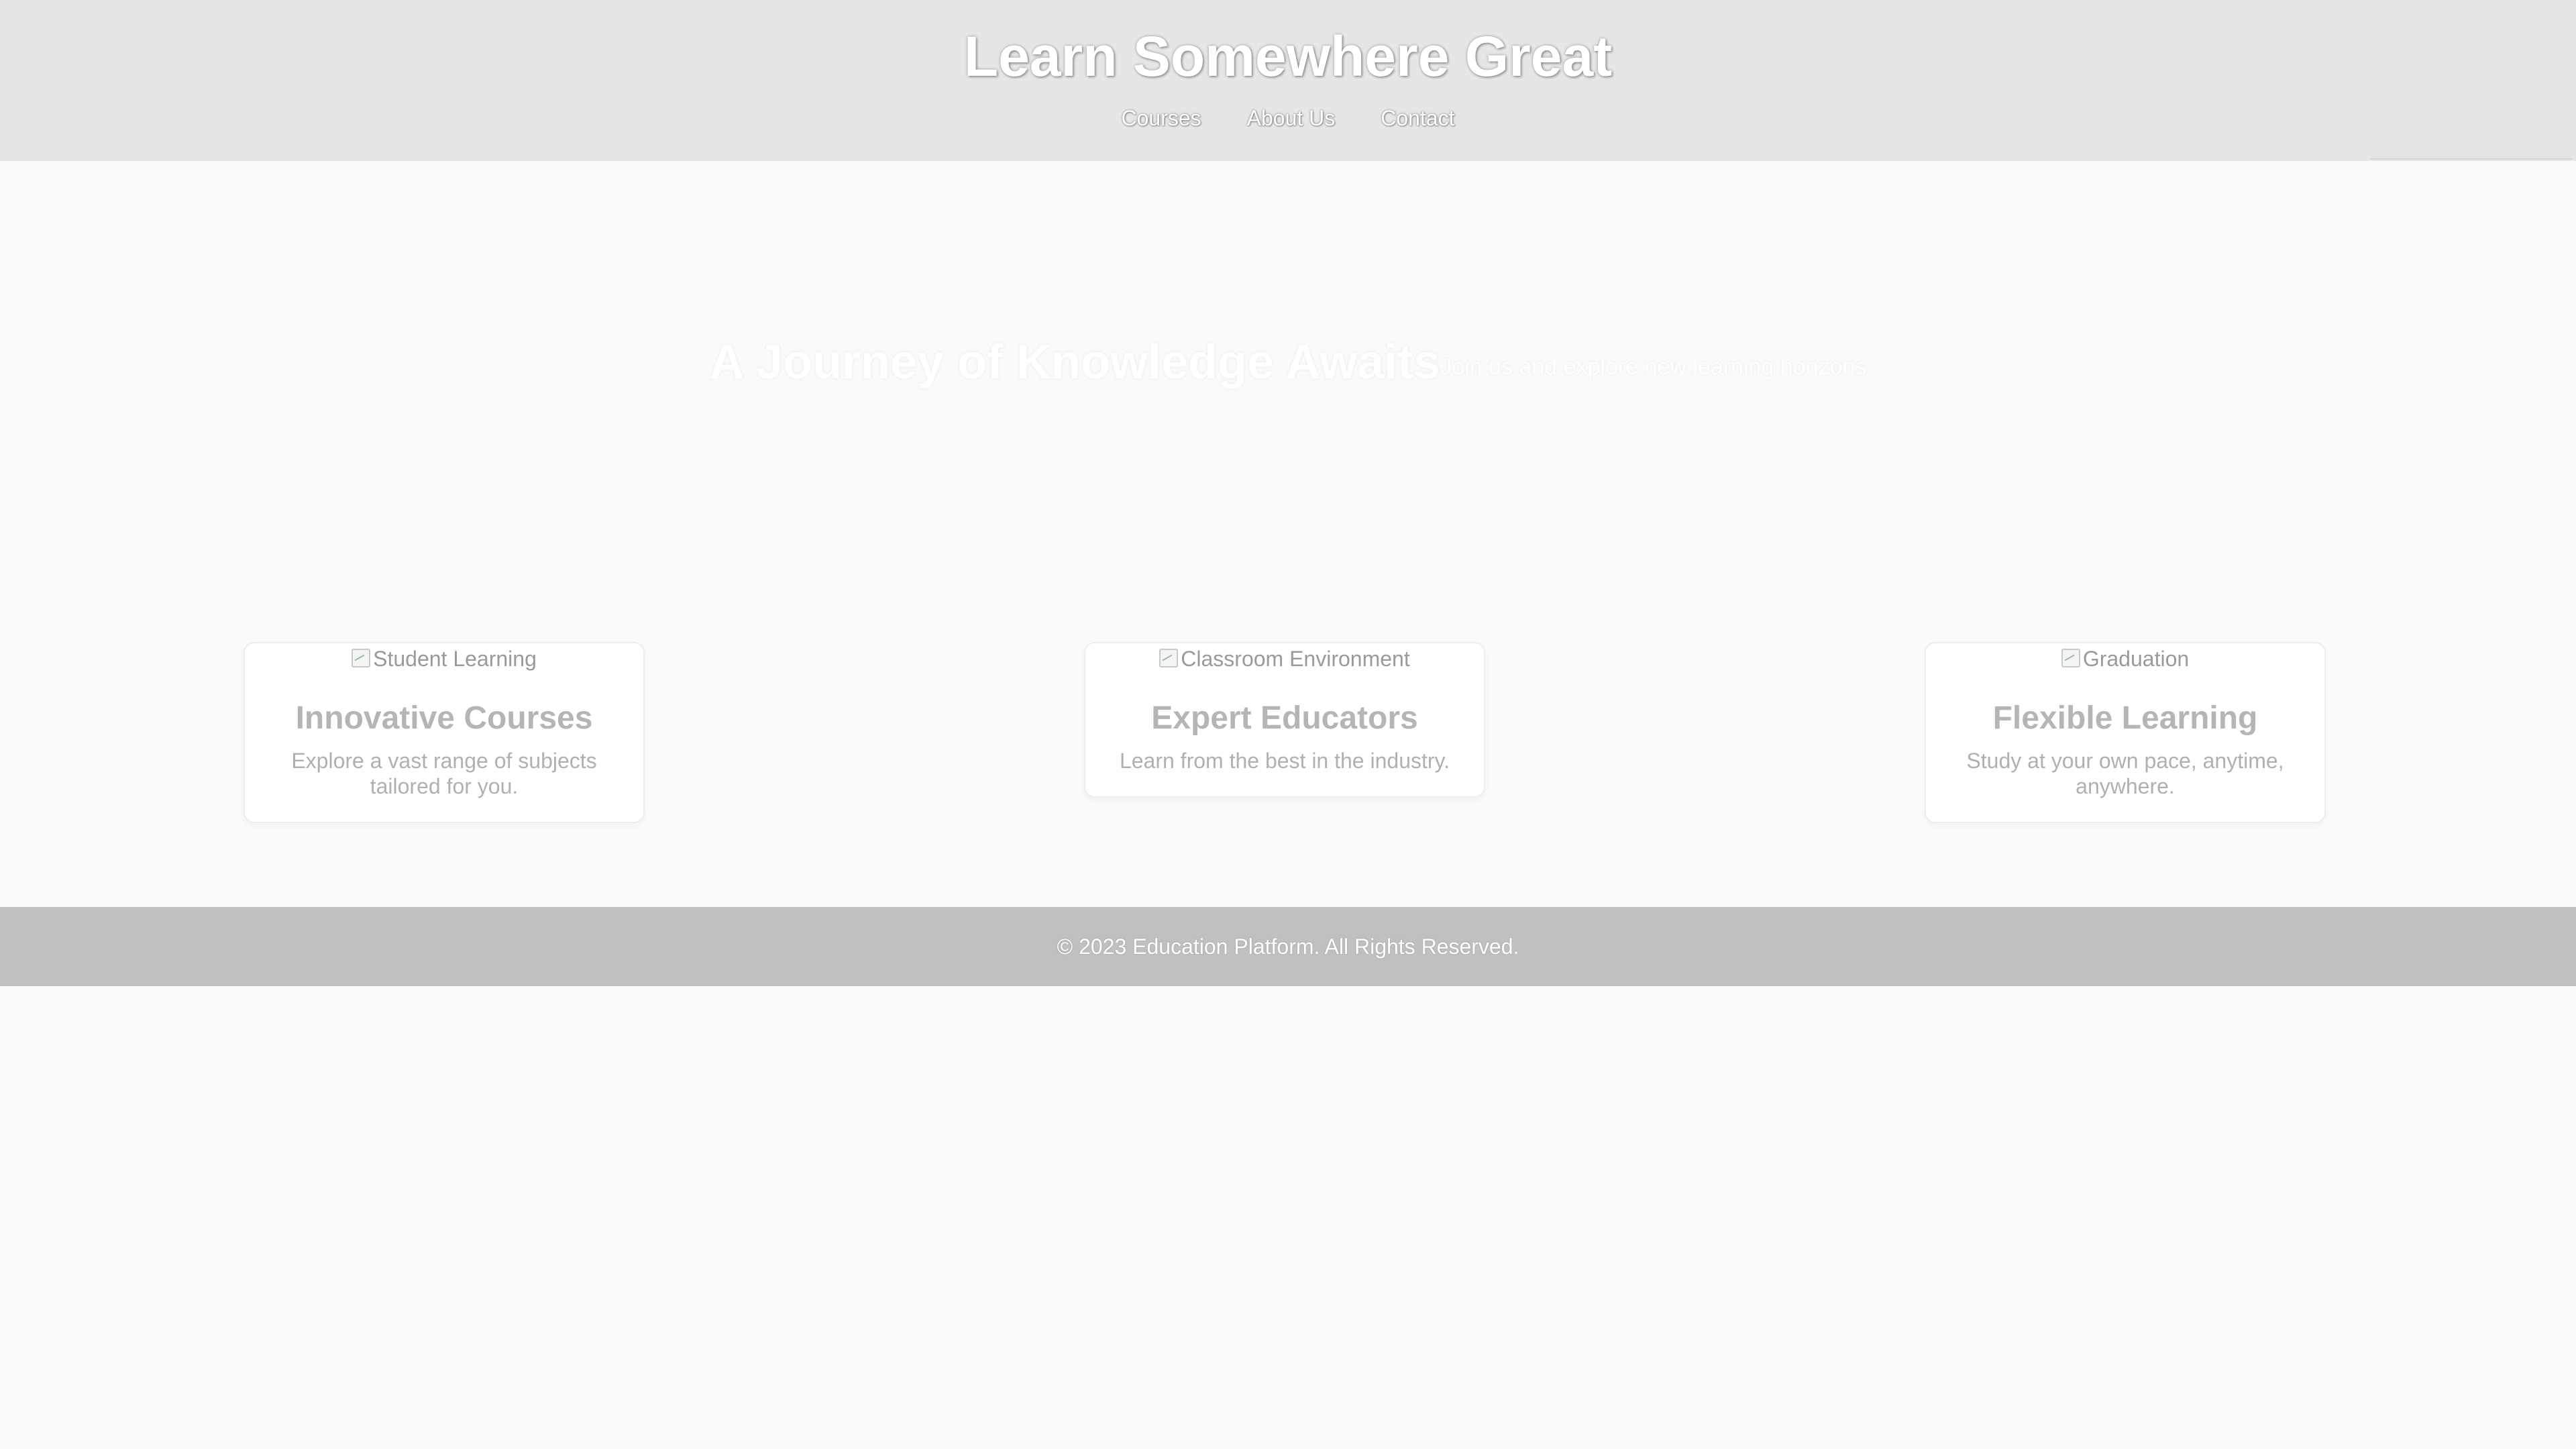  I want to click on card-image-alt: Student Learning, so click(455, 659).